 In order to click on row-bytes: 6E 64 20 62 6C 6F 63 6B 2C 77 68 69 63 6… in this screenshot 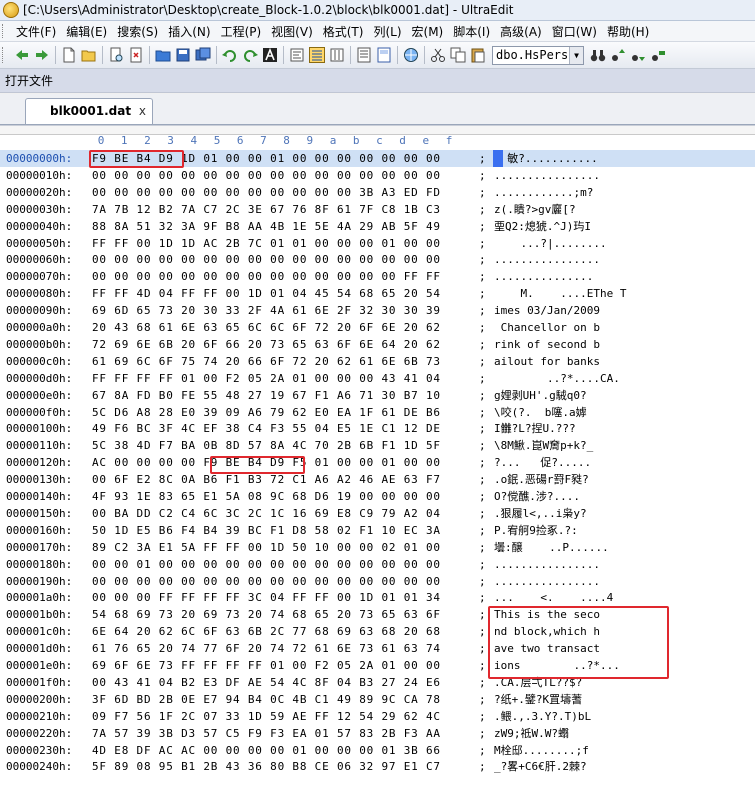, I will do `click(266, 631)`.